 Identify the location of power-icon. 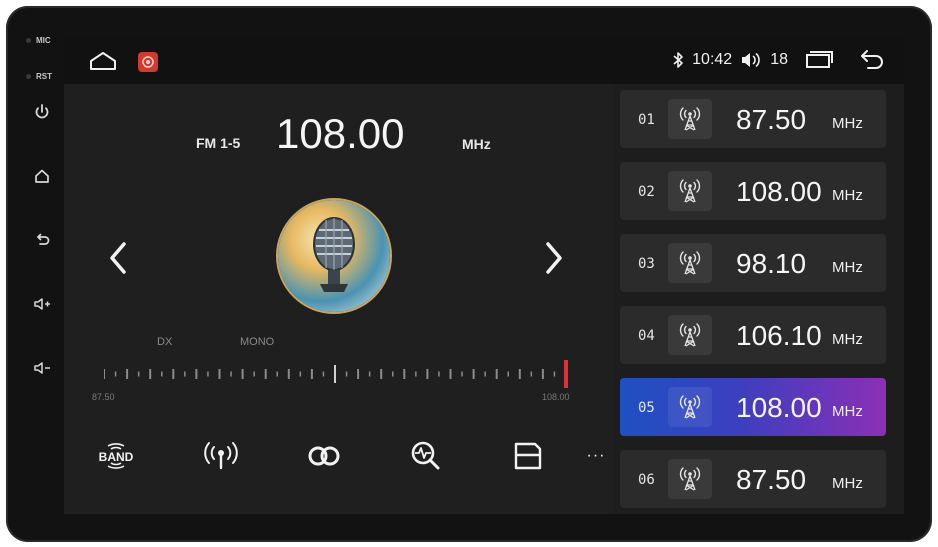
(42, 112).